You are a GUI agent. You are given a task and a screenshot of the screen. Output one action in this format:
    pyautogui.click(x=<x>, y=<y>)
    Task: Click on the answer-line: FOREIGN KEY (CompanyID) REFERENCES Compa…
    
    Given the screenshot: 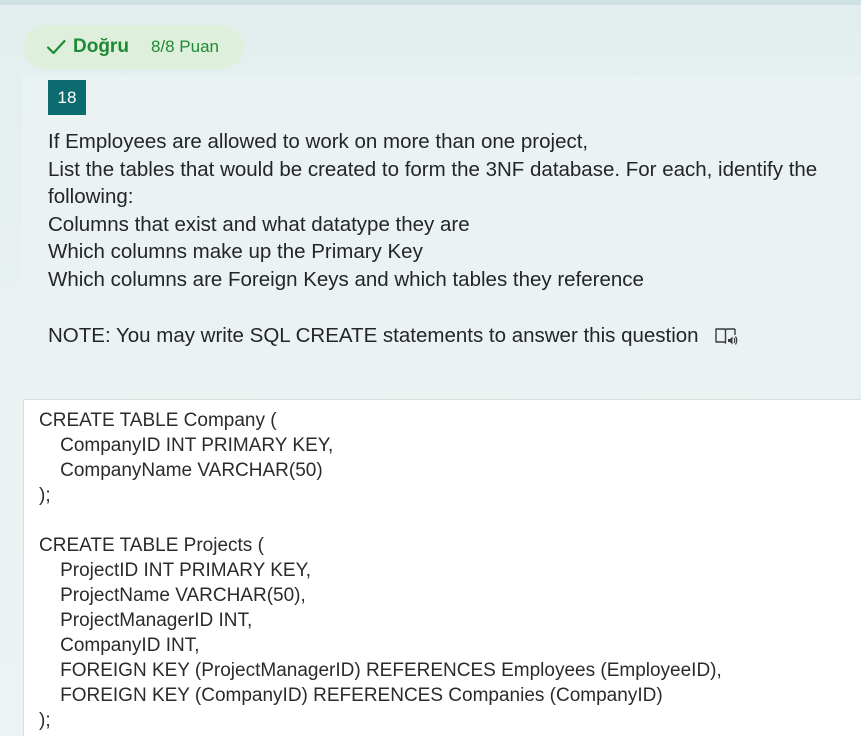 What is the action you would take?
    pyautogui.click(x=351, y=695)
    